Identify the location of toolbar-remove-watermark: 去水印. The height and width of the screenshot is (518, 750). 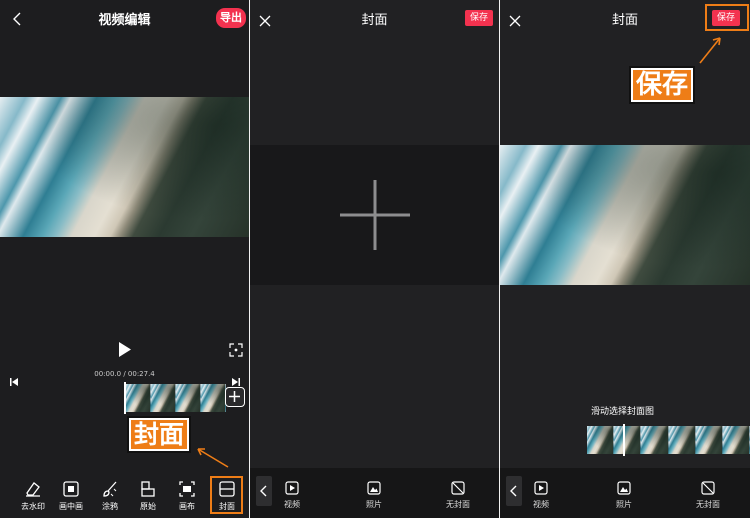
(33, 496).